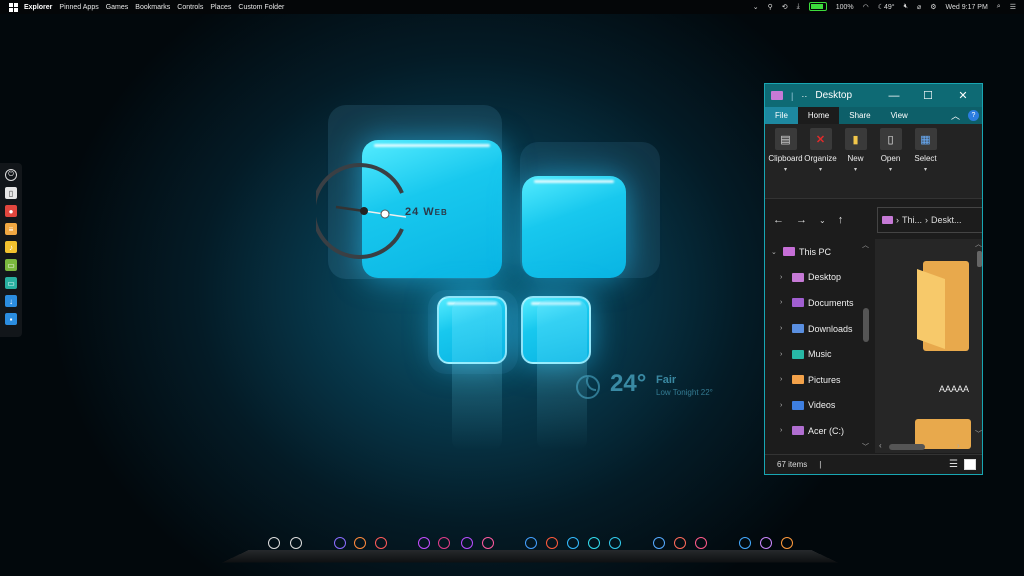 This screenshot has width=1024, height=576. I want to click on debian-icon, so click(444, 543).